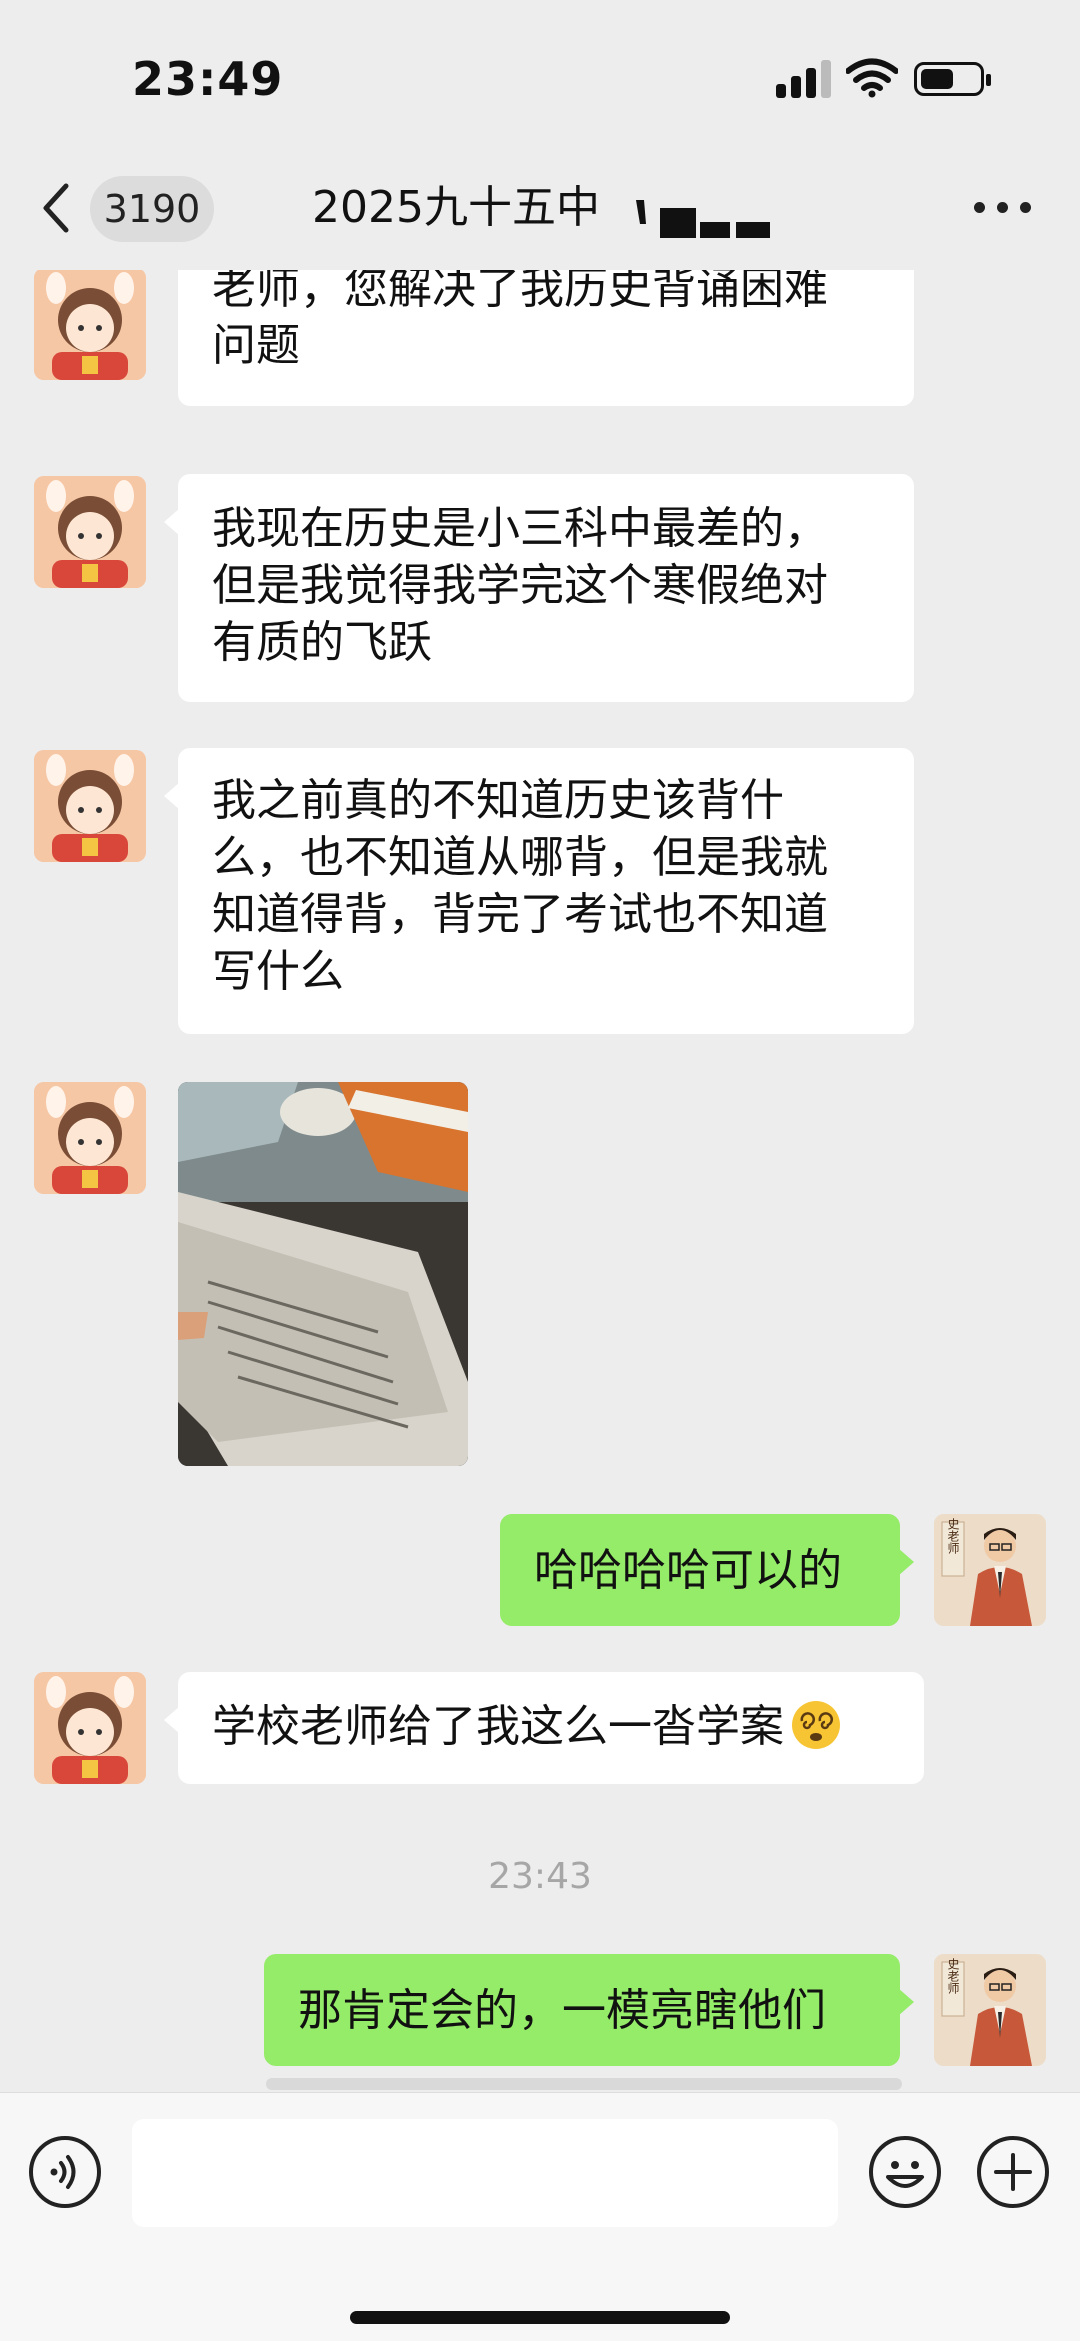 The height and width of the screenshot is (2341, 1080). Describe the element at coordinates (278, 971) in the screenshot. I see `message-text-line: 写什么` at that location.